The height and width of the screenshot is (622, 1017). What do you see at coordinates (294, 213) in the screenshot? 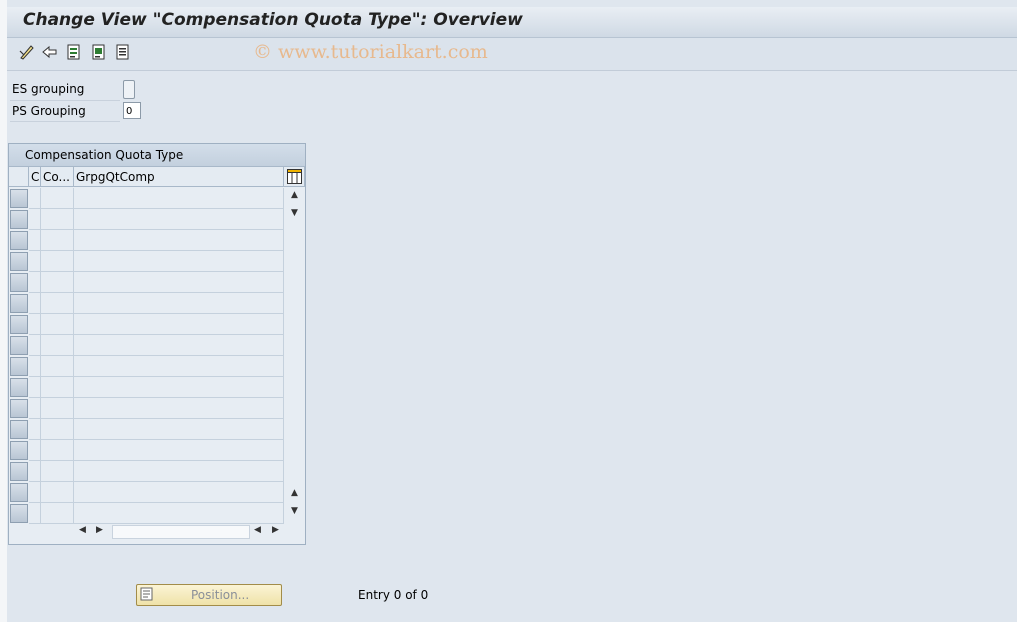
I see `scroll-down-page-icon: ▼` at bounding box center [294, 213].